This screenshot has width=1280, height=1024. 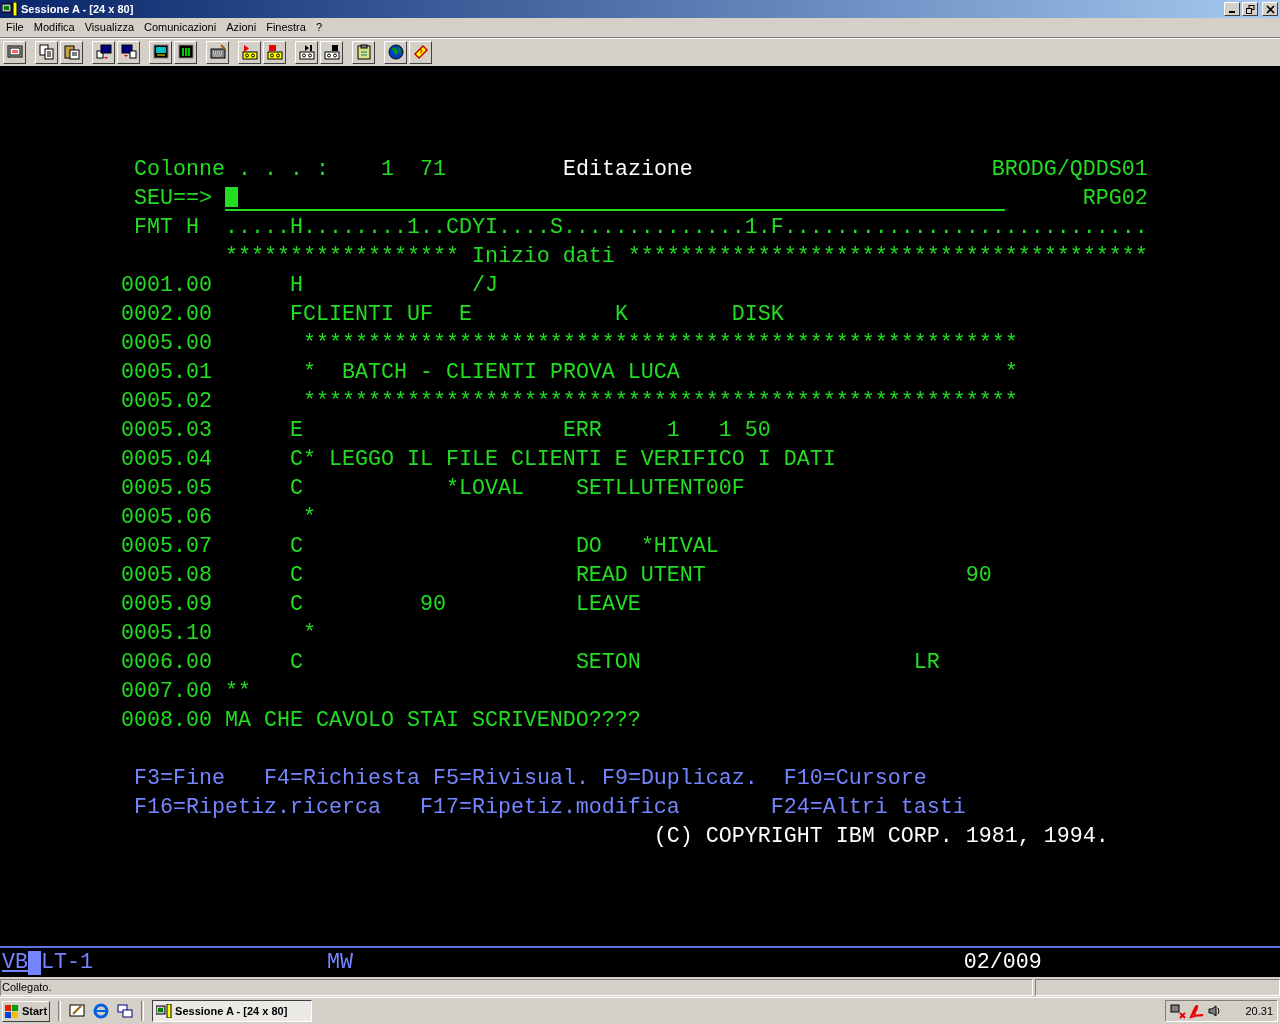 I want to click on windows-flag-icon, so click(x=12, y=1011).